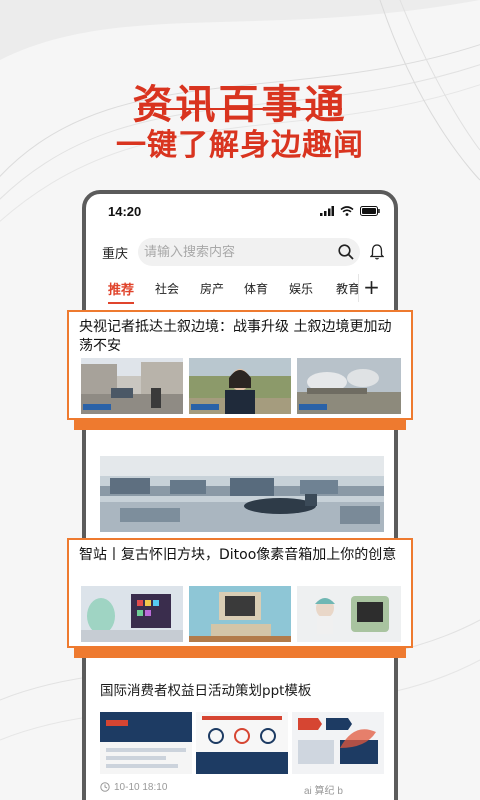  I want to click on status-time: 14:20, so click(125, 211).